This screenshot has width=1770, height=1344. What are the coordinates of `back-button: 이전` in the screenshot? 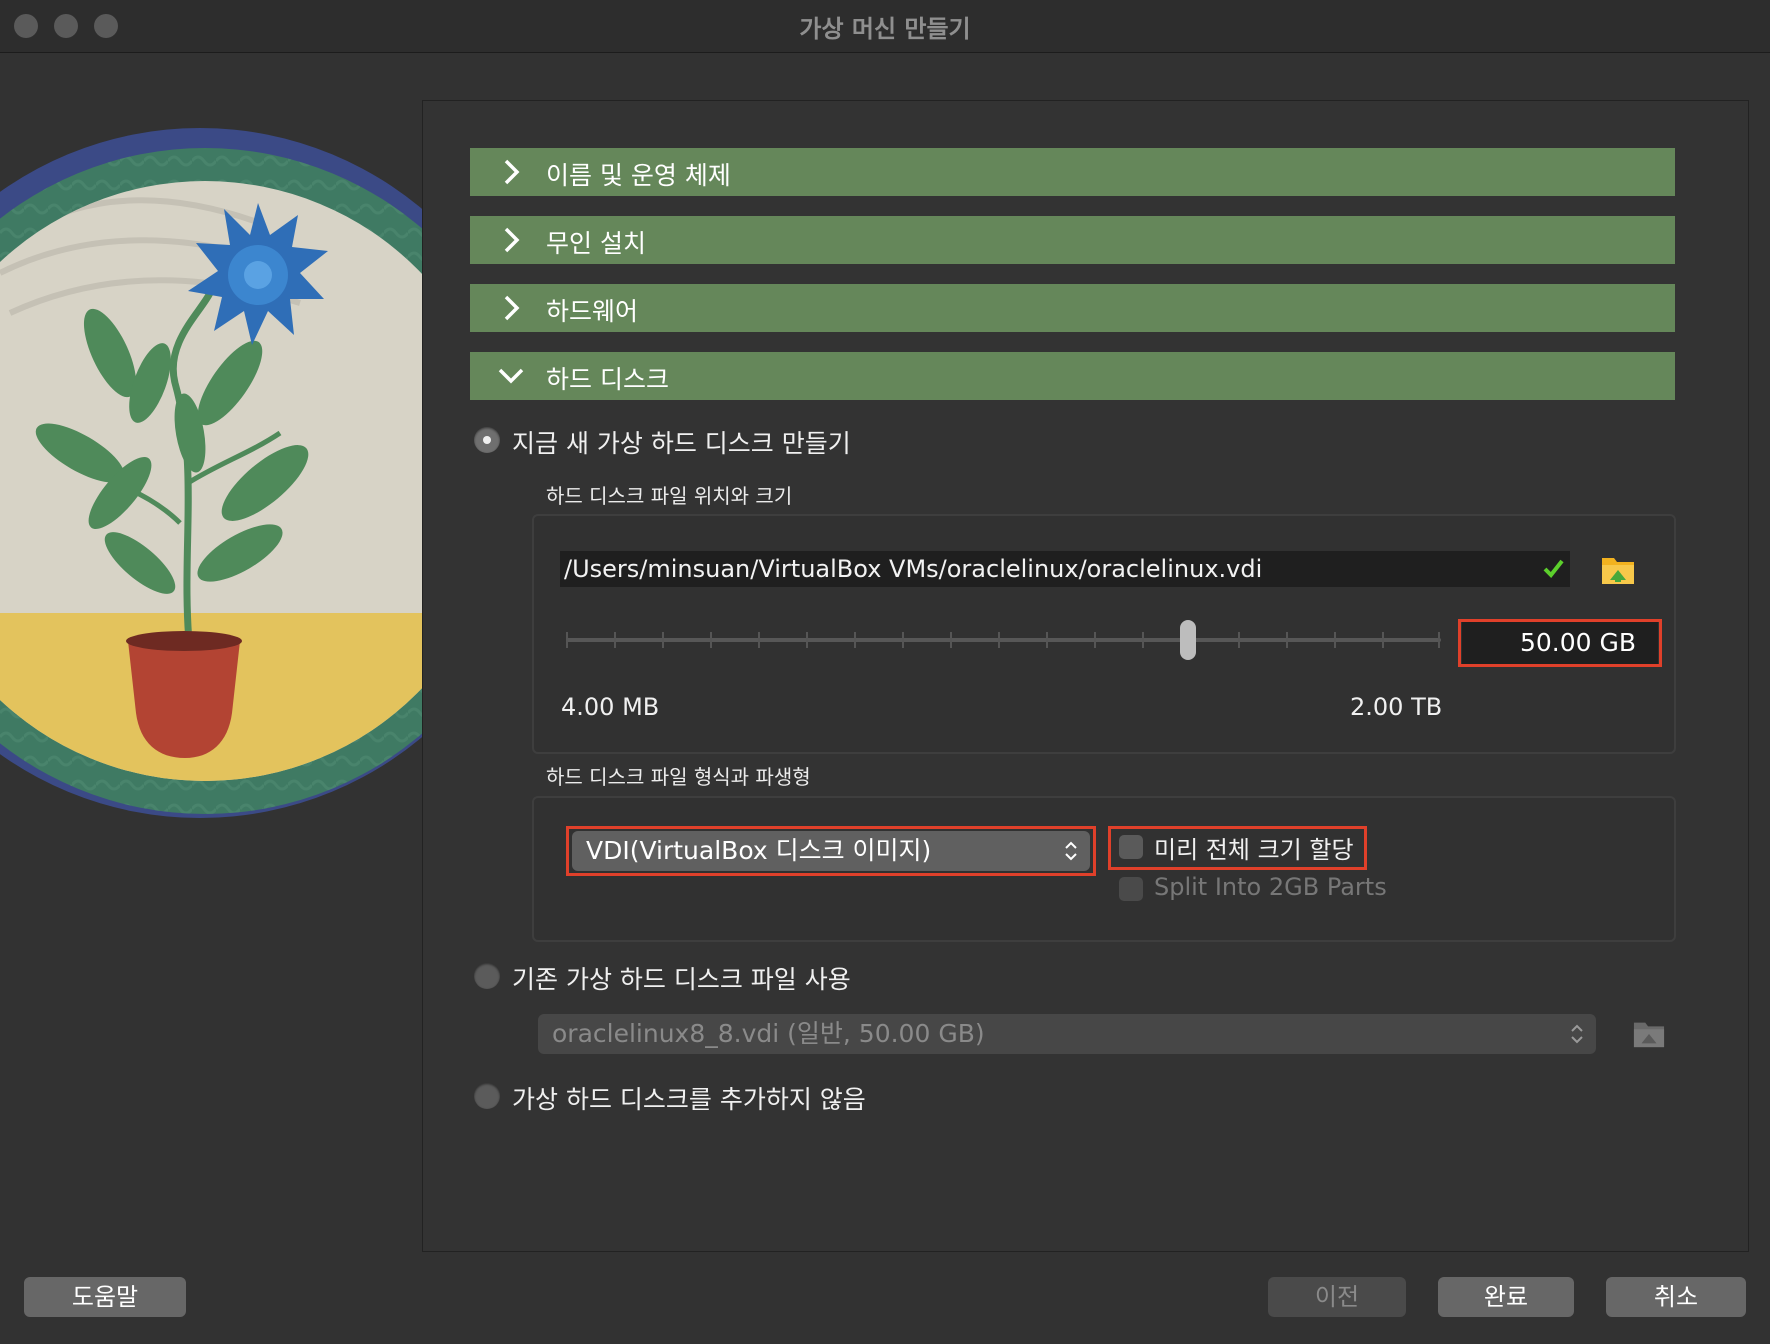 It's located at (1337, 1297).